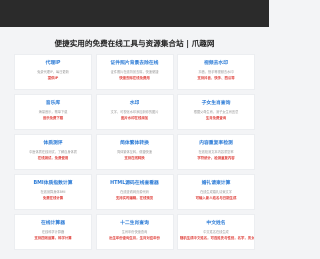 The image size is (320, 259). Describe the element at coordinates (216, 198) in the screenshot. I see `card-tags: 可输入新人姓名与日期生成` at that location.